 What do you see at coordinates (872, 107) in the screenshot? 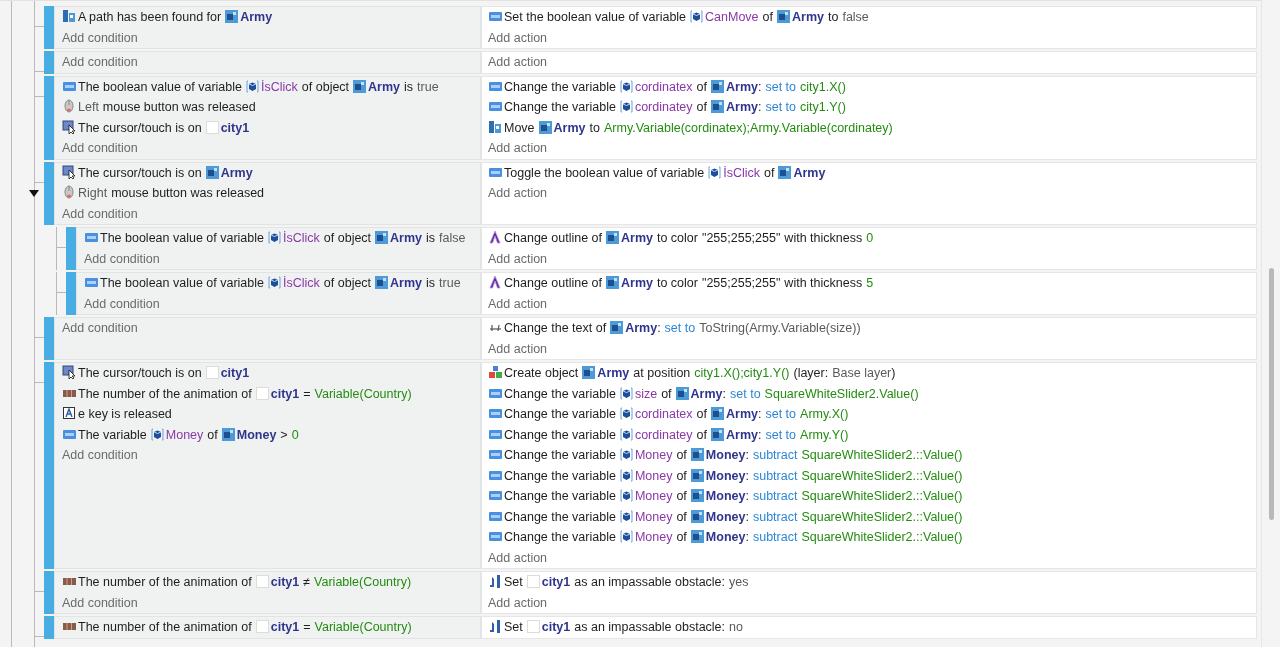
I see `action: Change the variable cordinatey of Army: set to city1.Y()` at bounding box center [872, 107].